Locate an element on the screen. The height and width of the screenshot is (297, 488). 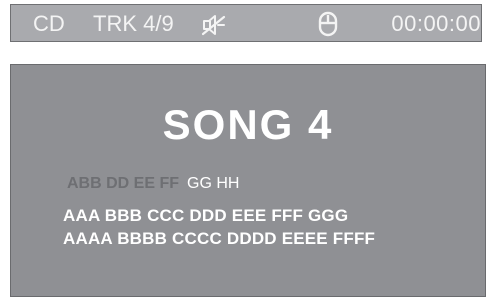
tag-line: ABB DD EE FF GG HH is located at coordinates (153, 184).